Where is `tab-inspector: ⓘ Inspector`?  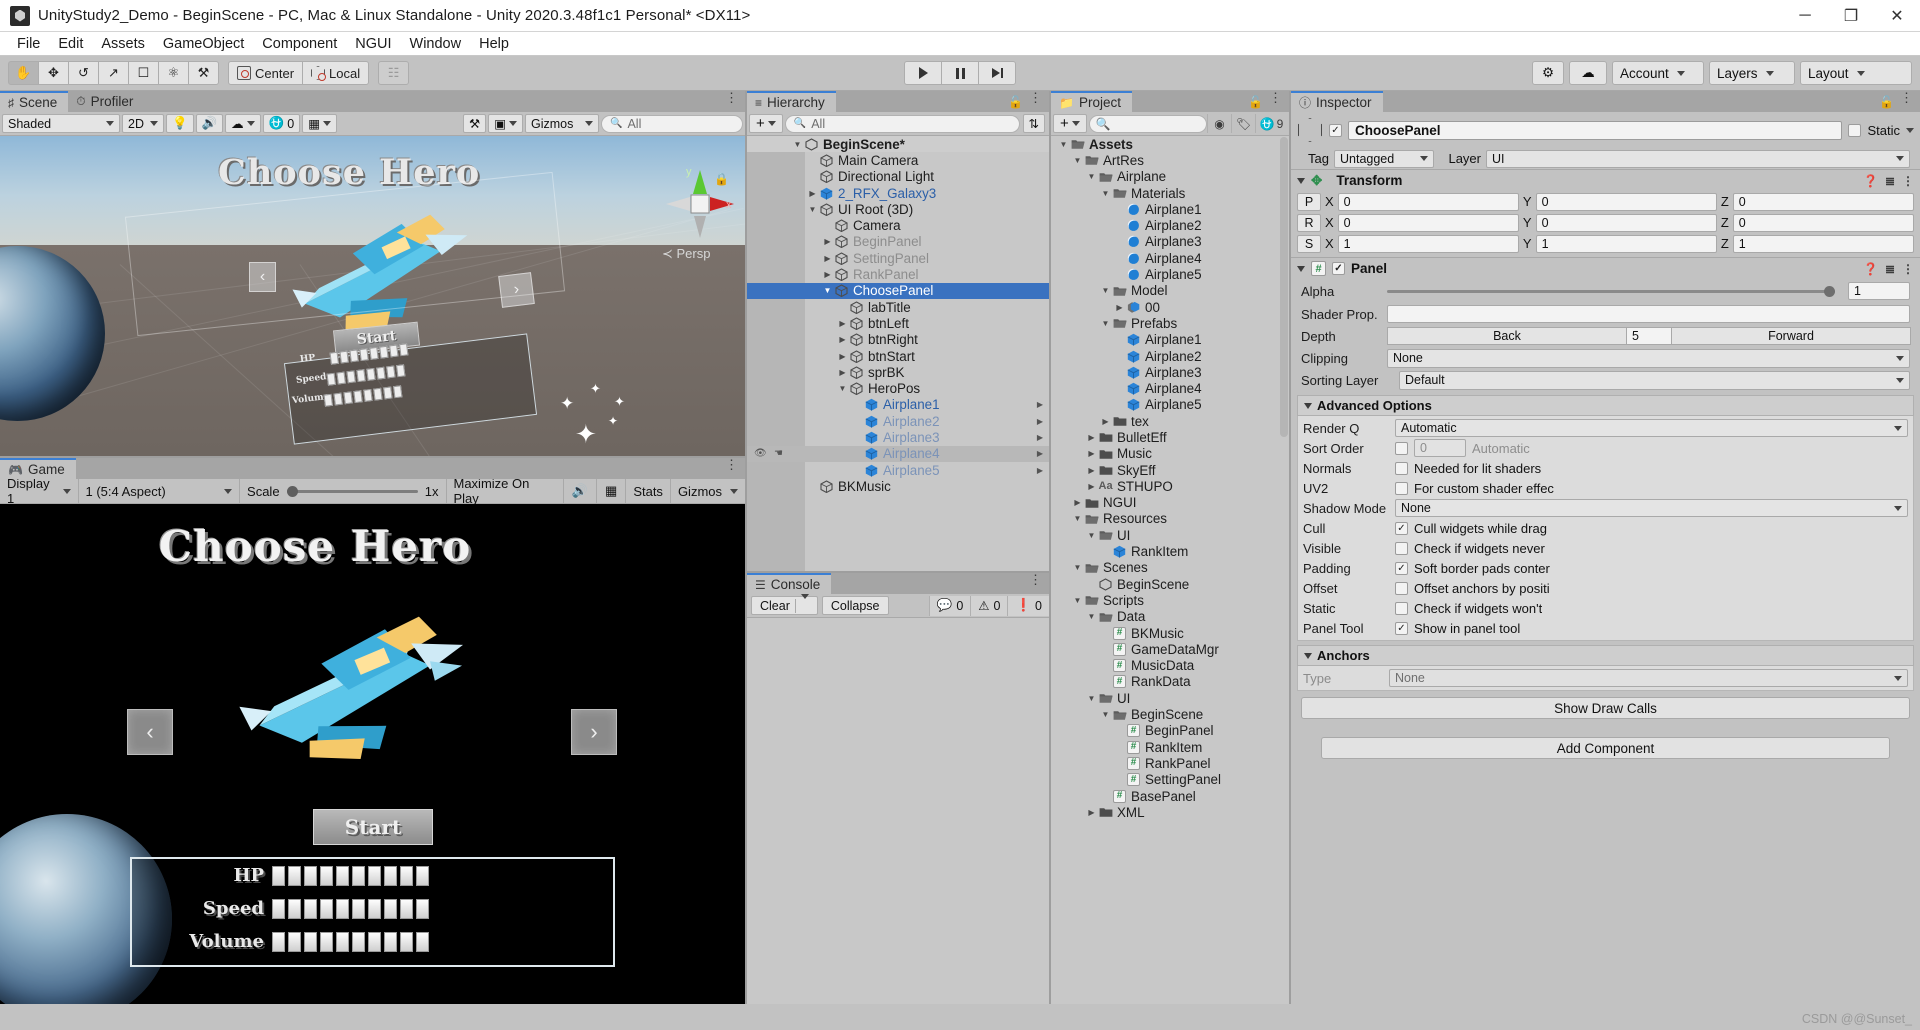
tab-inspector: ⓘ Inspector is located at coordinates (1337, 101).